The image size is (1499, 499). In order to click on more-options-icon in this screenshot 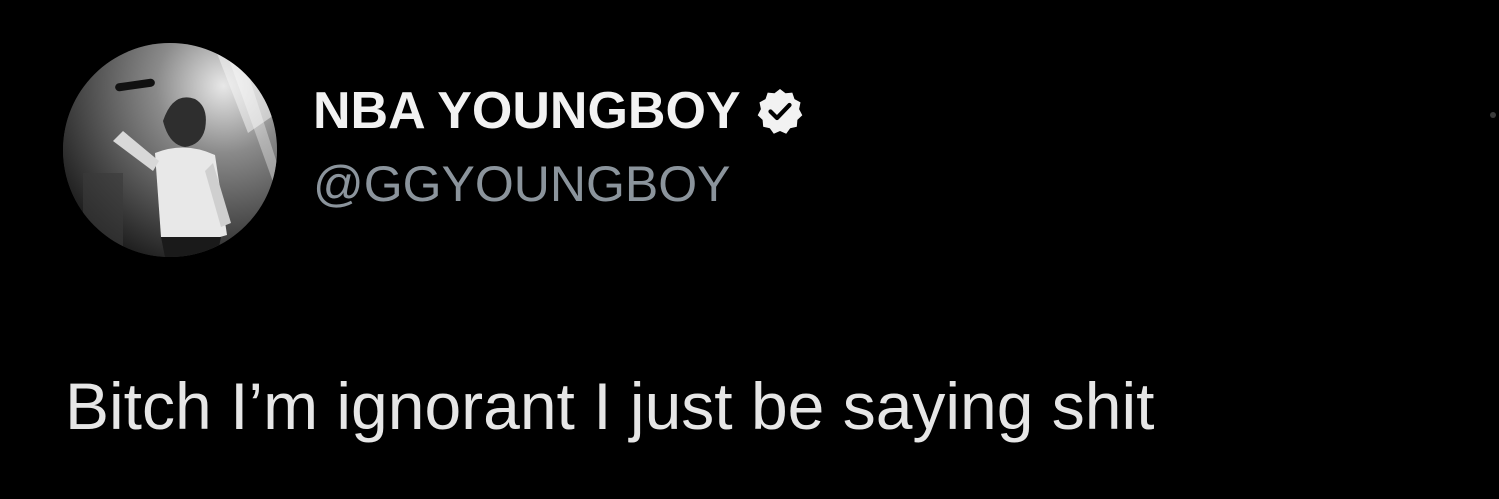, I will do `click(1493, 115)`.